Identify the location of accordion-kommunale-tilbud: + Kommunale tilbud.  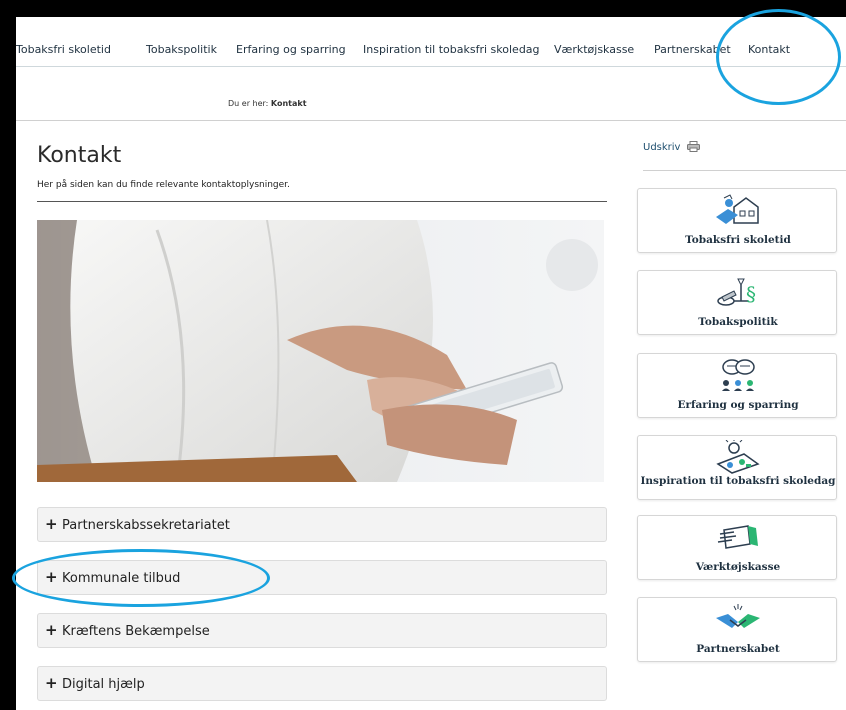
(322, 577).